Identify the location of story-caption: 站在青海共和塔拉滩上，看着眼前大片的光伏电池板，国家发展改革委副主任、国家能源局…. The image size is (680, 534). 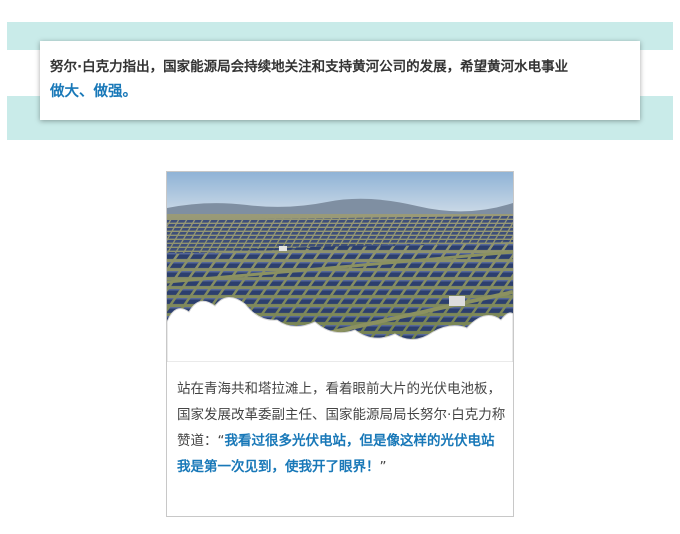
(342, 428).